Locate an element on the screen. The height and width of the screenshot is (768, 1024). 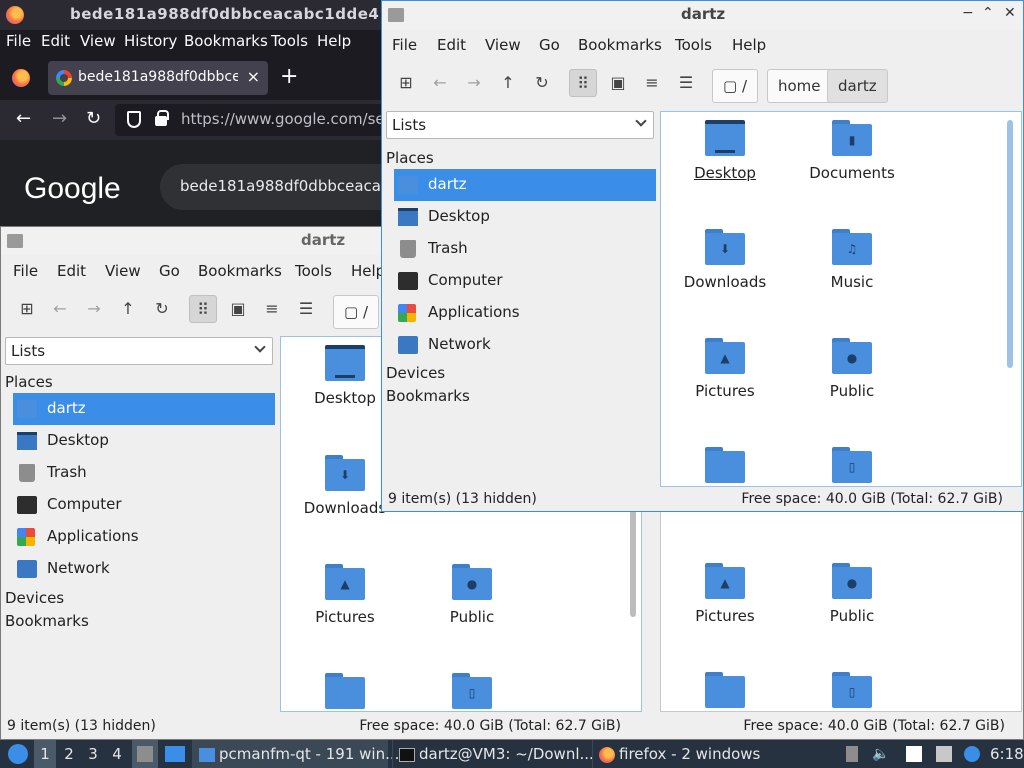
ff-menu-bookmarks: Bookmarks is located at coordinates (226, 41).